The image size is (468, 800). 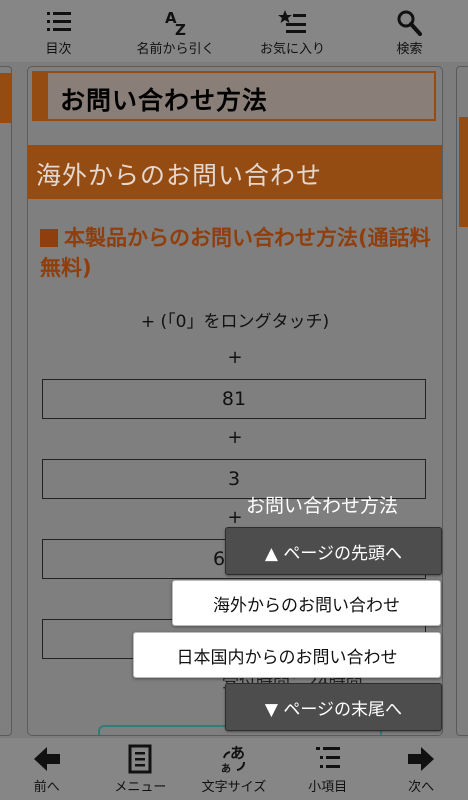 What do you see at coordinates (46, 759) in the screenshot?
I see `arrow-left-icon` at bounding box center [46, 759].